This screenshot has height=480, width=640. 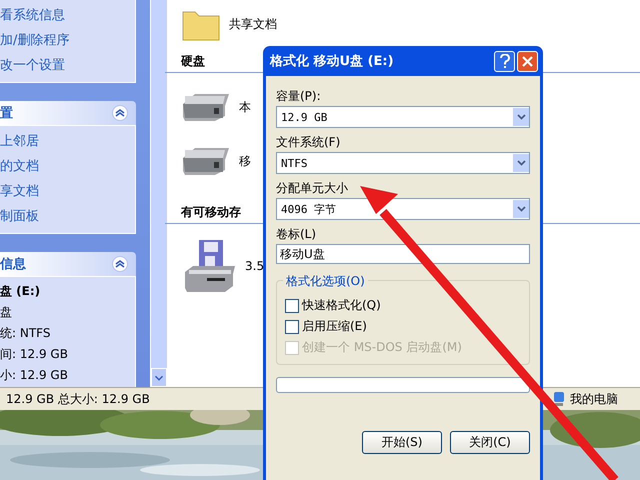 I want to click on help-icon, so click(x=505, y=61).